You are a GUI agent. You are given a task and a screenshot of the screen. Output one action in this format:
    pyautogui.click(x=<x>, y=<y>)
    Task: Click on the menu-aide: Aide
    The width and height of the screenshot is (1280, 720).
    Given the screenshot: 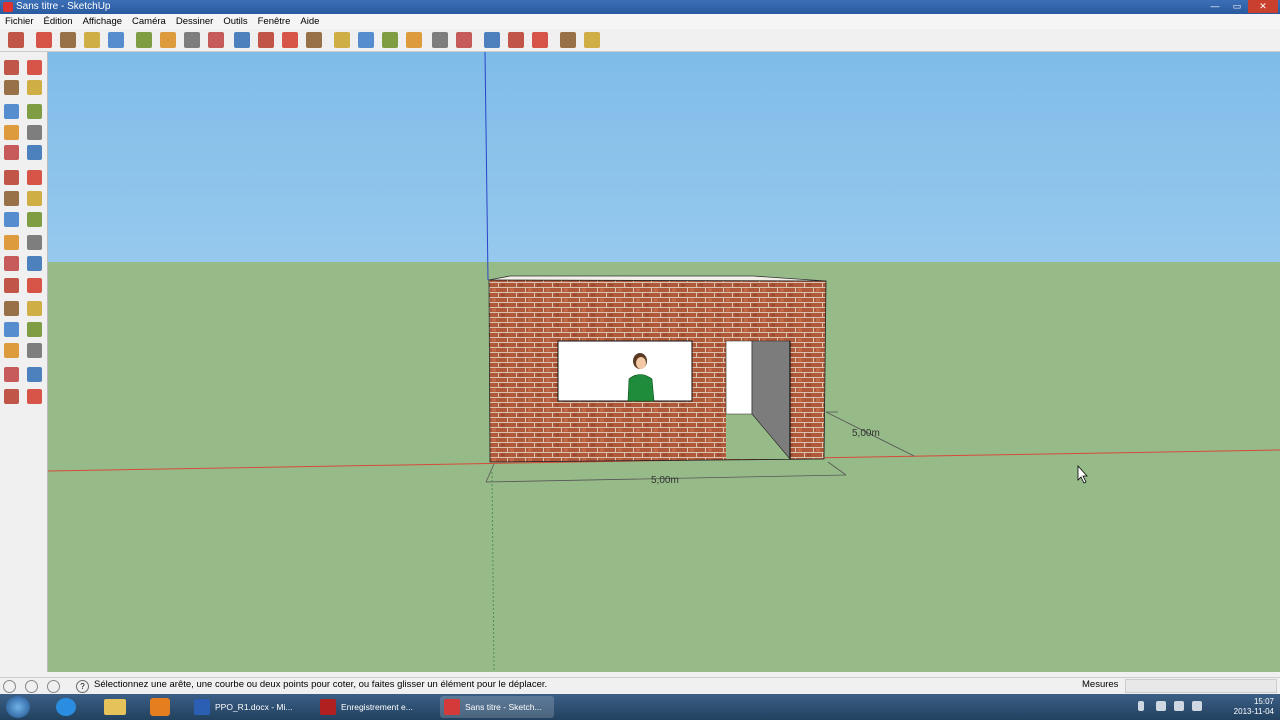 What is the action you would take?
    pyautogui.click(x=309, y=21)
    